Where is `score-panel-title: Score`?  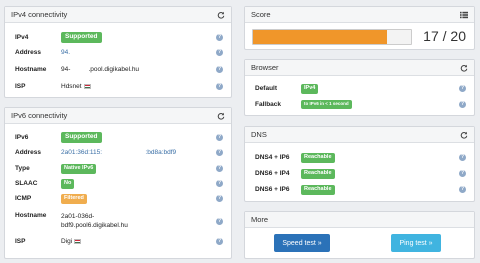 score-panel-title: Score is located at coordinates (261, 14).